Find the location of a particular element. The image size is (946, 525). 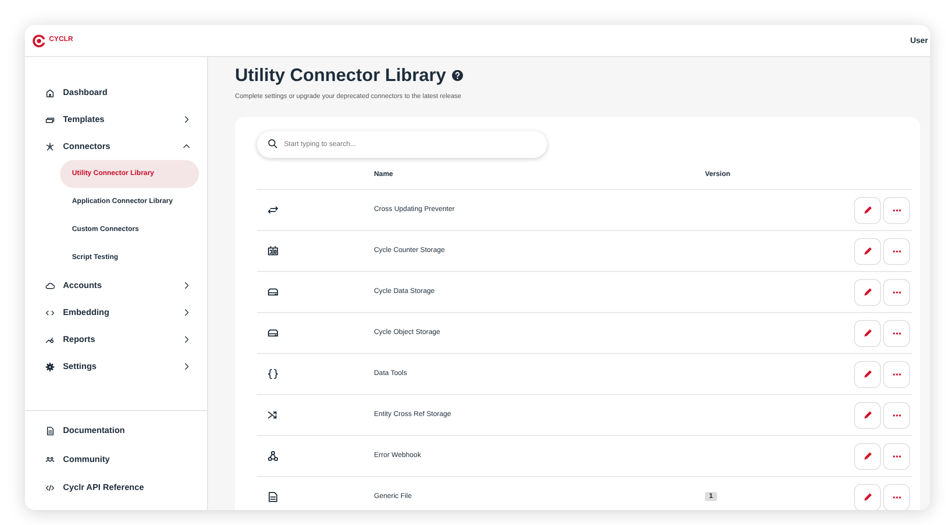

cloud-icon is located at coordinates (50, 285).